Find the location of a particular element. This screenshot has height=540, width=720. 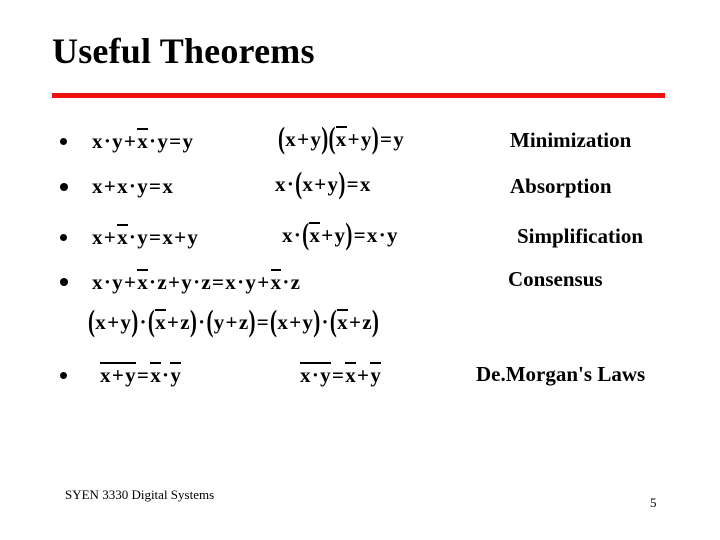

theorem-row-demorgan: x+y=x·y x·y=x+y De.Morgan's Laws is located at coordinates (360, 374).